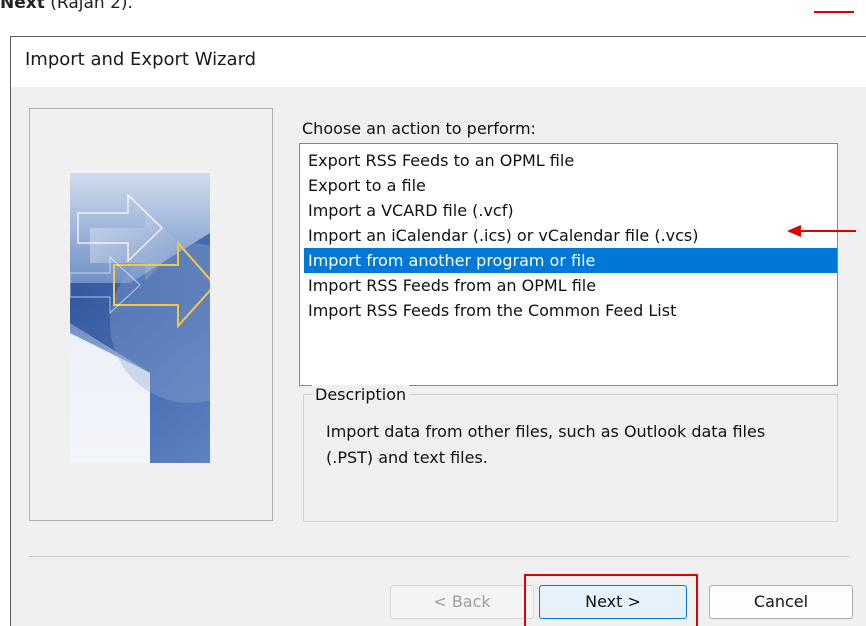  I want to click on back-button: < Back, so click(462, 602).